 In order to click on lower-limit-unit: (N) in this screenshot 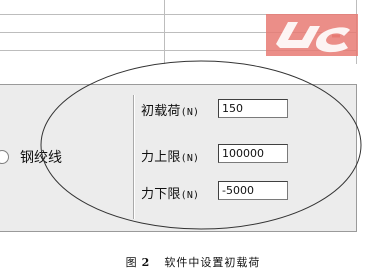, I will do `click(190, 195)`.